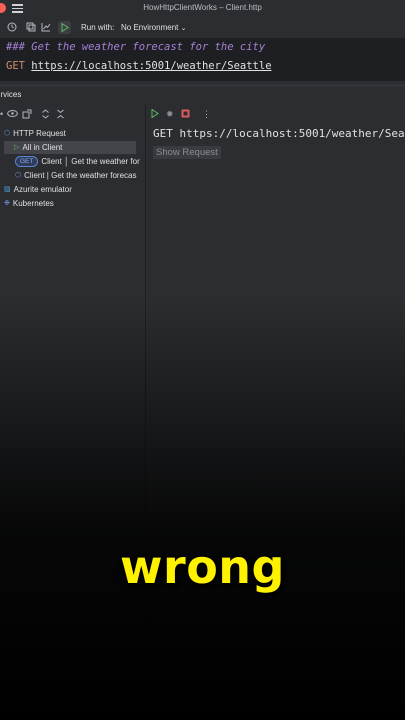  What do you see at coordinates (39, 133) in the screenshot?
I see `tree-item-label: HTTP Request` at bounding box center [39, 133].